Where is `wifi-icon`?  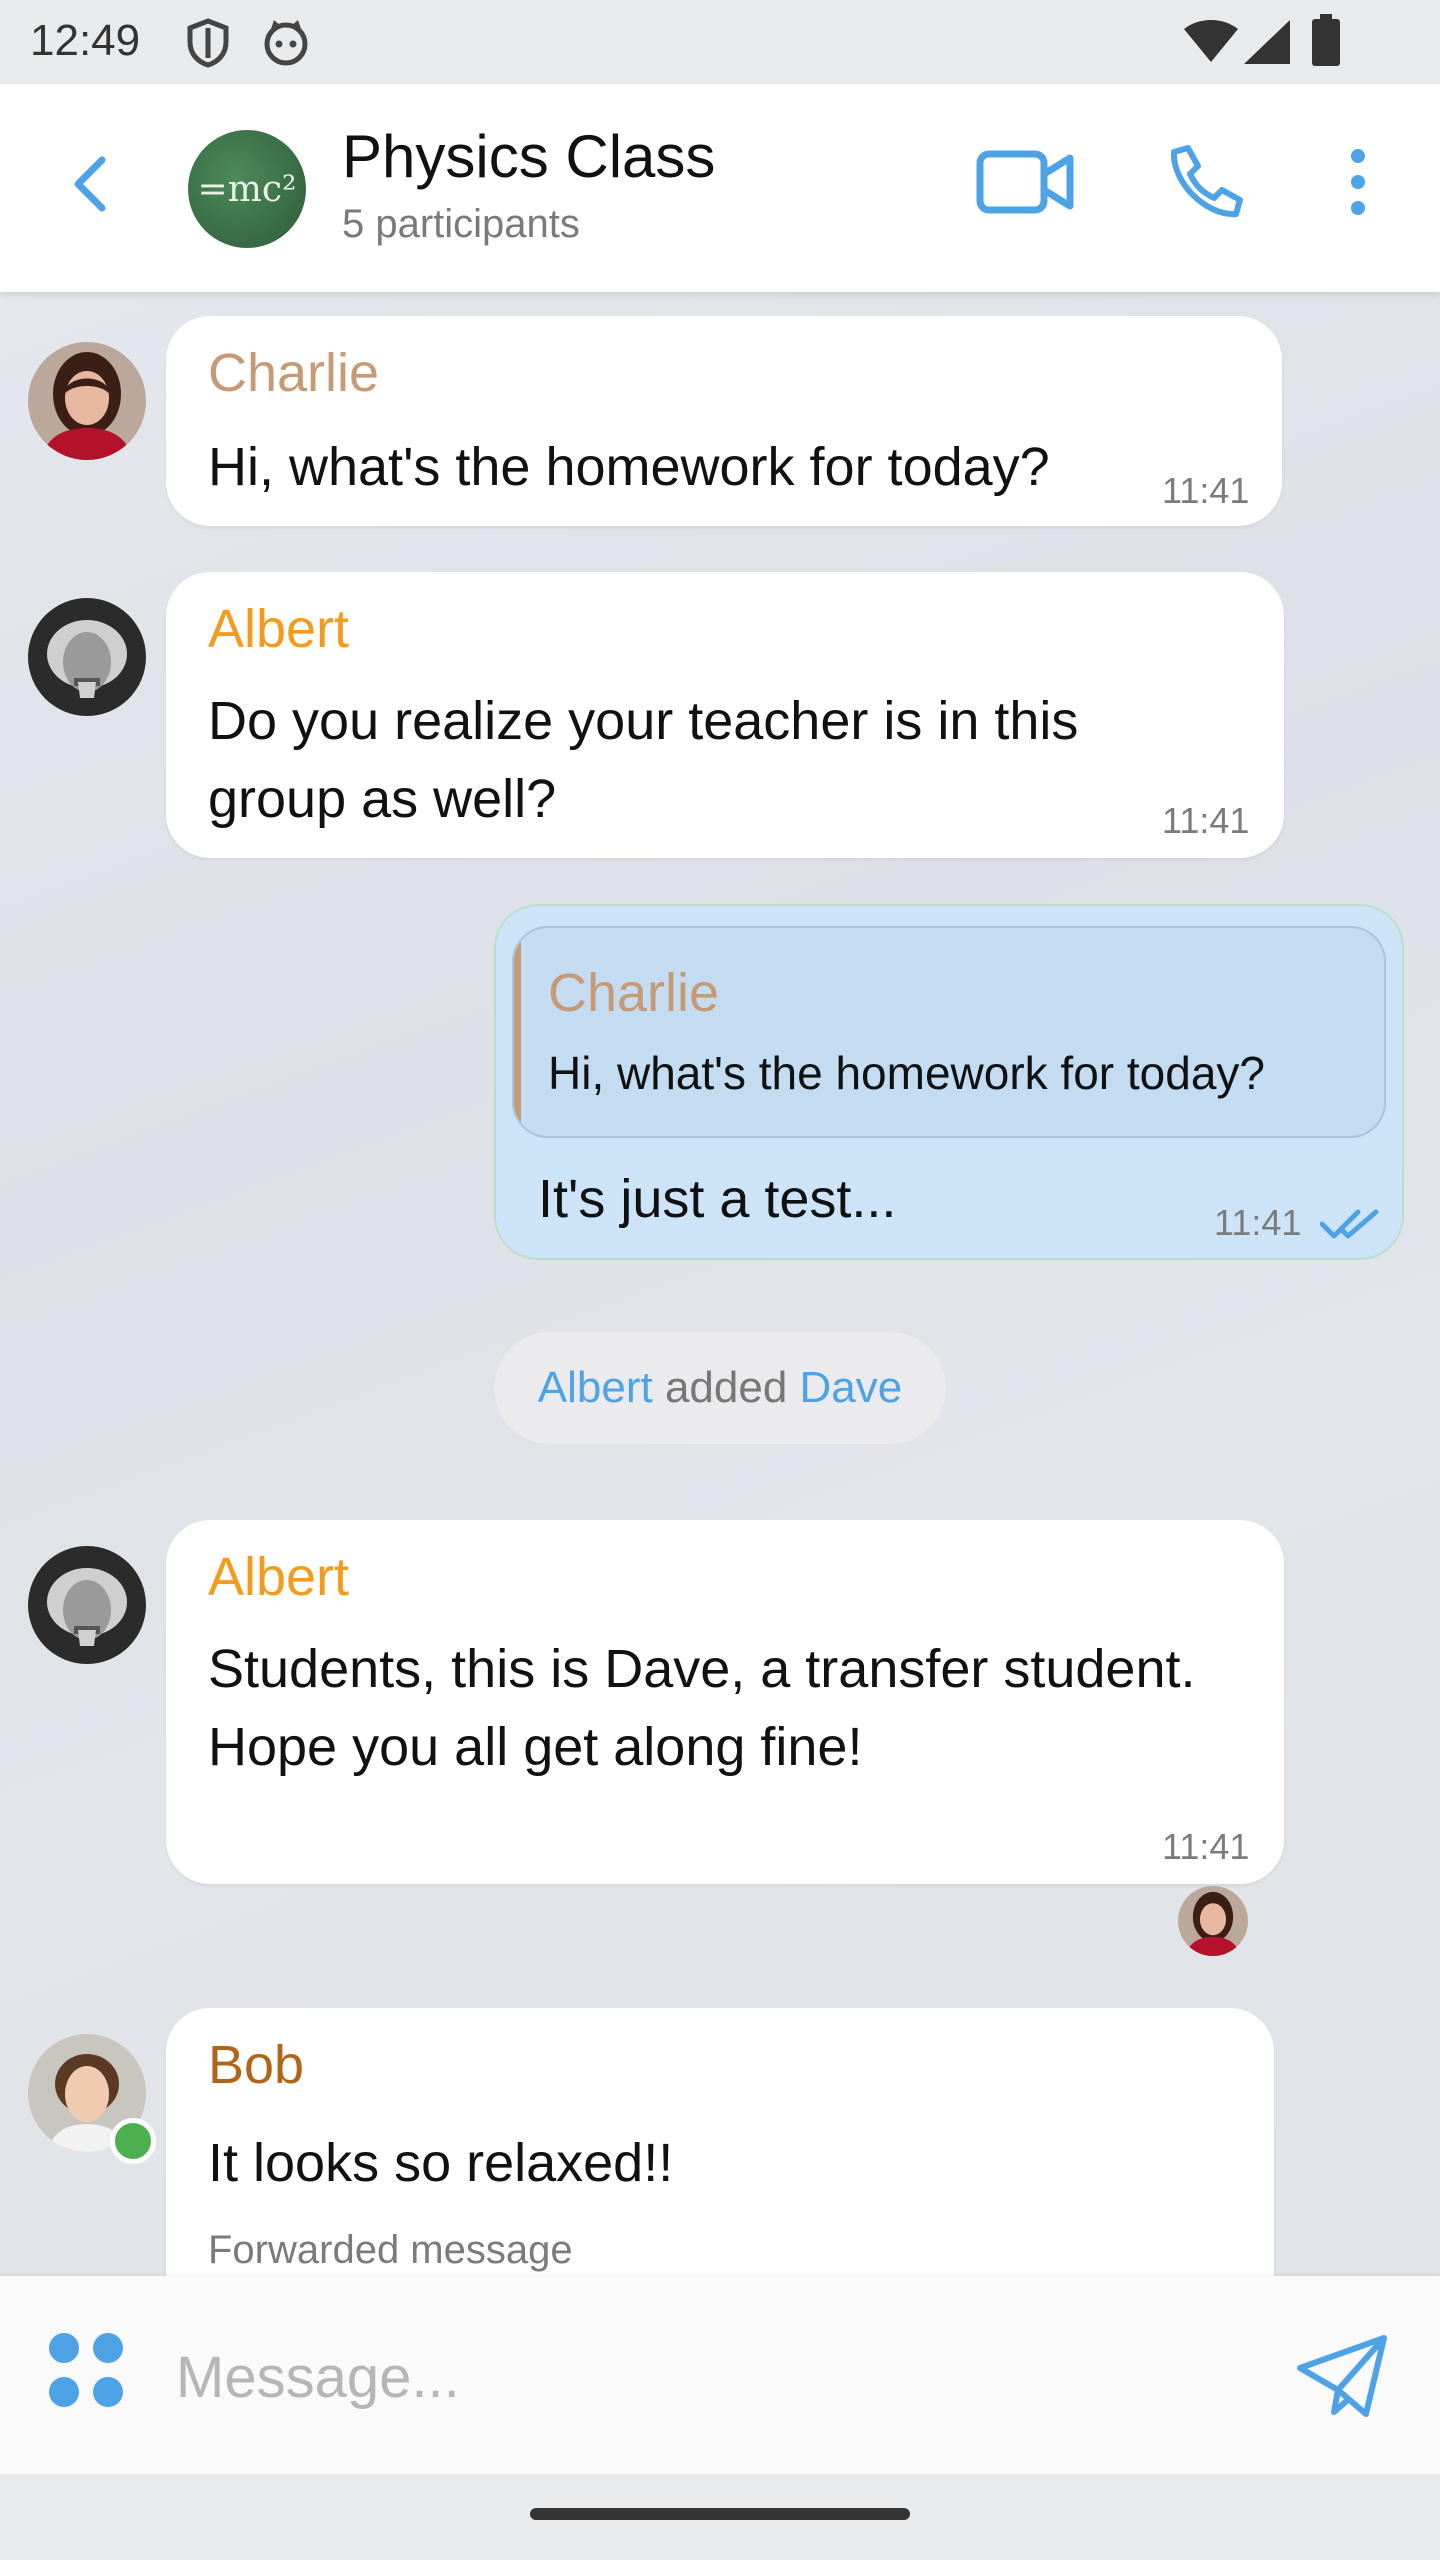
wifi-icon is located at coordinates (1211, 41).